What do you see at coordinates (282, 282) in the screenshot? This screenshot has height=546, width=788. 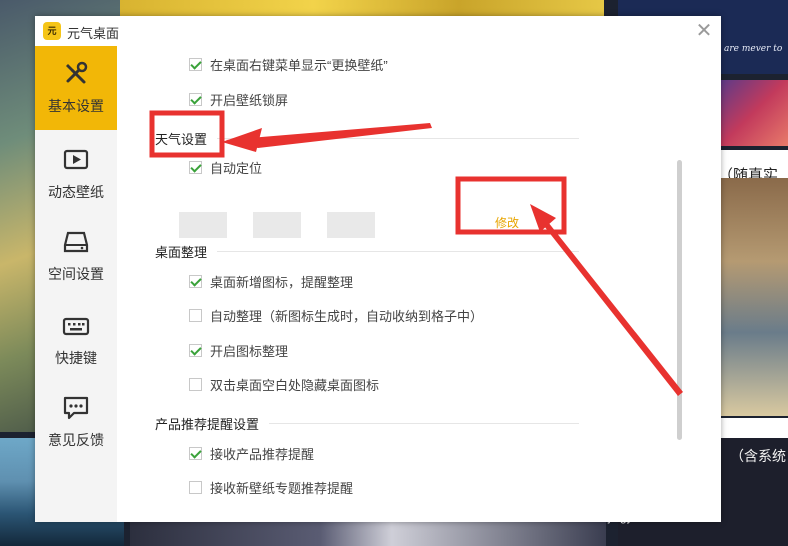 I see `option-label: 桌面新增图标，提醒整理` at bounding box center [282, 282].